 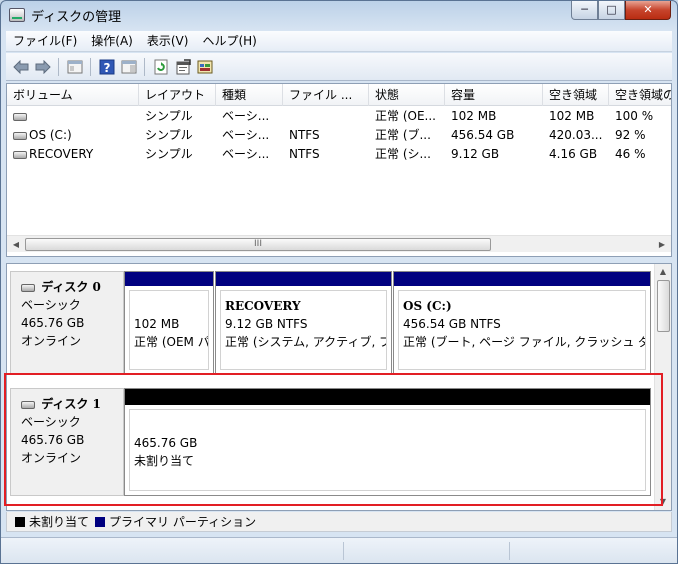 I want to click on disk-0-label: ディスク 0 ベーシック 465.76 GB オンライン, so click(x=67, y=323).